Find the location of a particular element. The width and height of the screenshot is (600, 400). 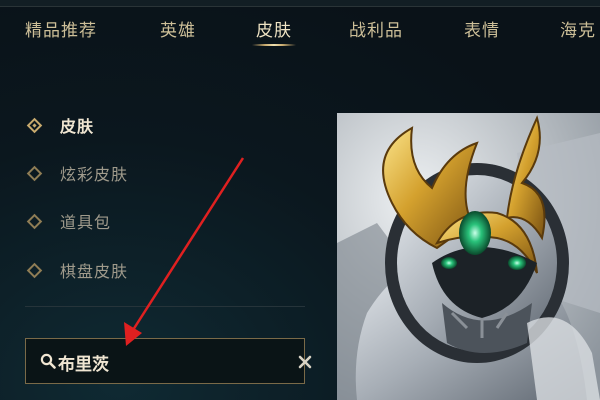

store-tabs: 精品推荐 英雄 皮肤 战利品 表情 海克 is located at coordinates (300, 31).